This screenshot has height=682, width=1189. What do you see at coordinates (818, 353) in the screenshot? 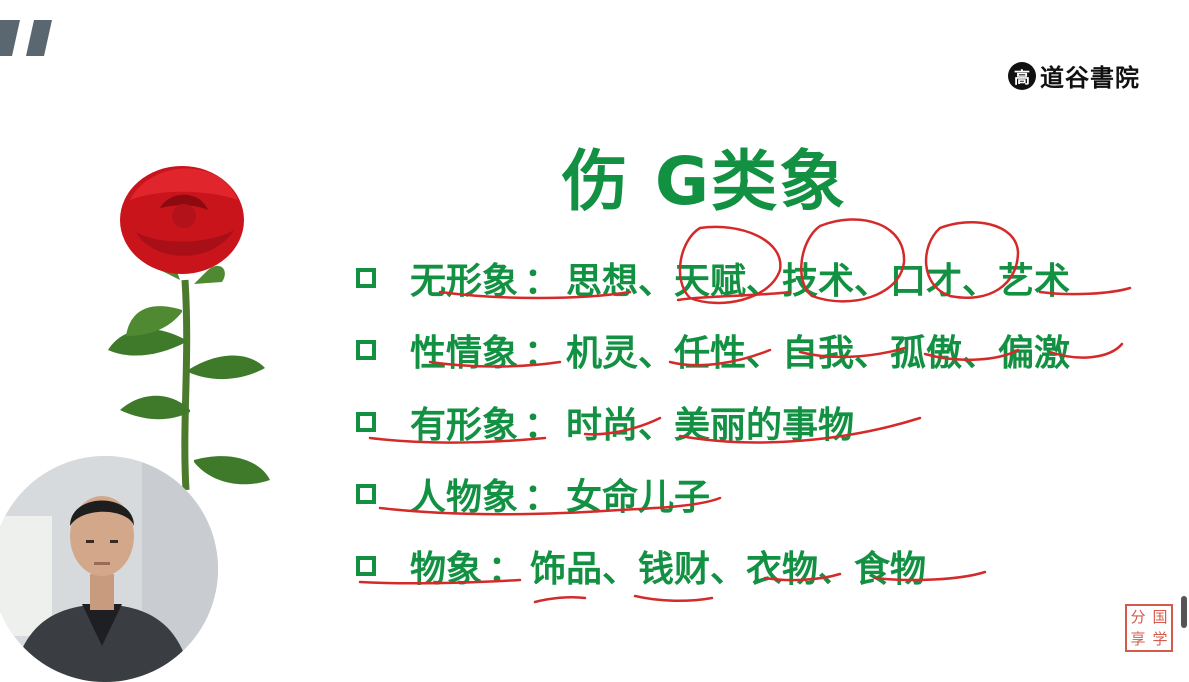
I see `item-text: 机灵、任性、自我、孤傲、偏激` at bounding box center [818, 353].